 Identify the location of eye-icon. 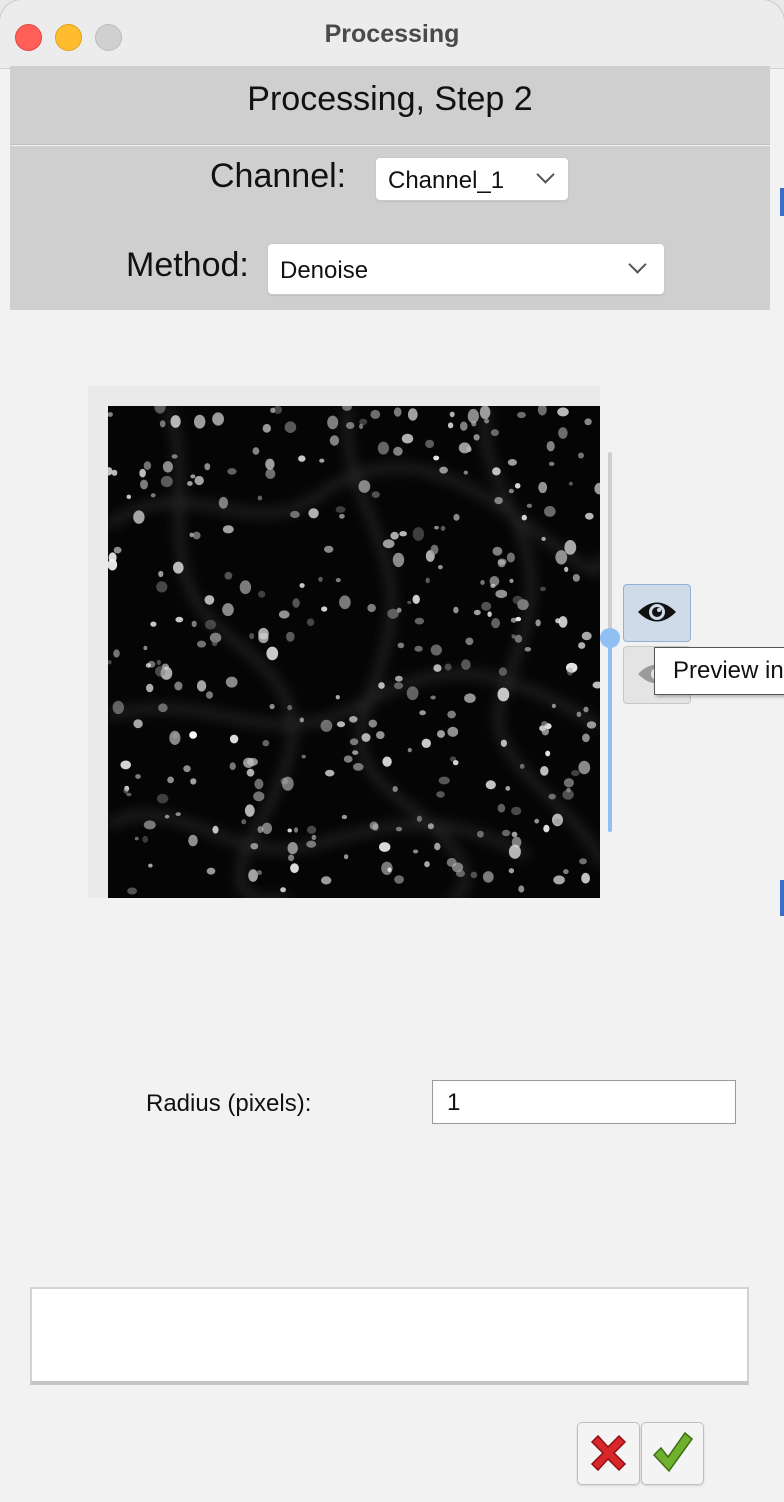
(657, 612).